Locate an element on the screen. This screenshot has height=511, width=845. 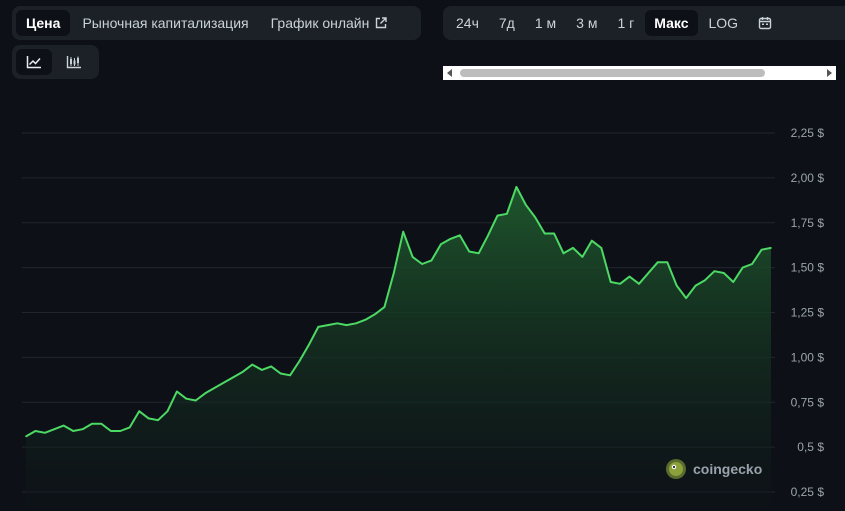
y-tick-label: 2,25 $ is located at coordinates (808, 133).